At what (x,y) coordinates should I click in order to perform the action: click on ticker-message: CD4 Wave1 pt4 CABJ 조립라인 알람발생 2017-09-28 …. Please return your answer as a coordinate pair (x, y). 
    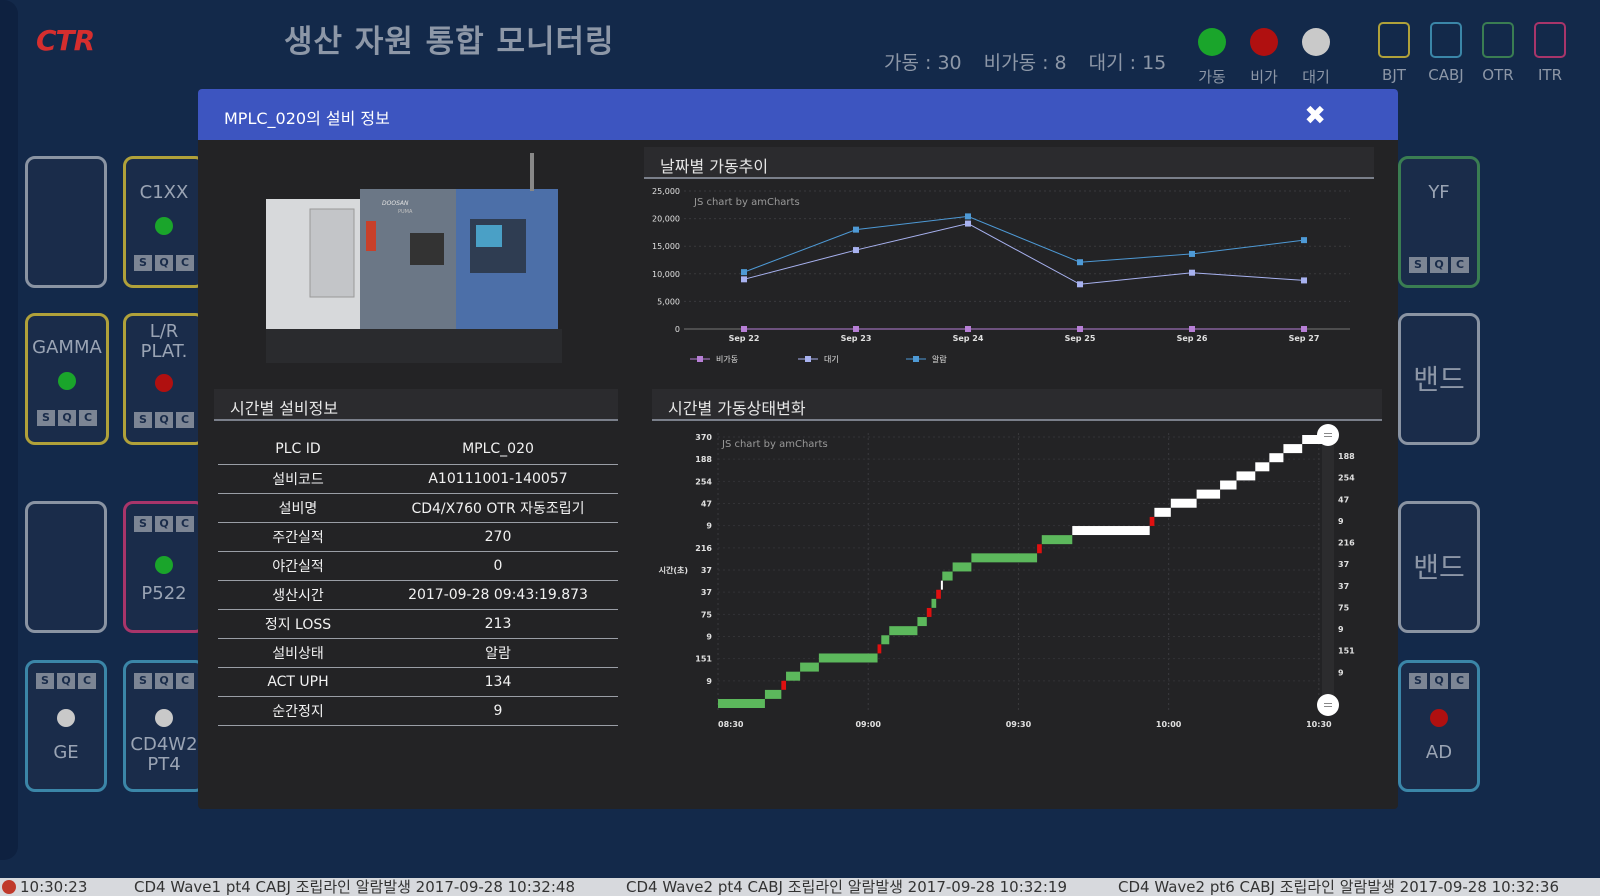
    Looking at the image, I should click on (354, 887).